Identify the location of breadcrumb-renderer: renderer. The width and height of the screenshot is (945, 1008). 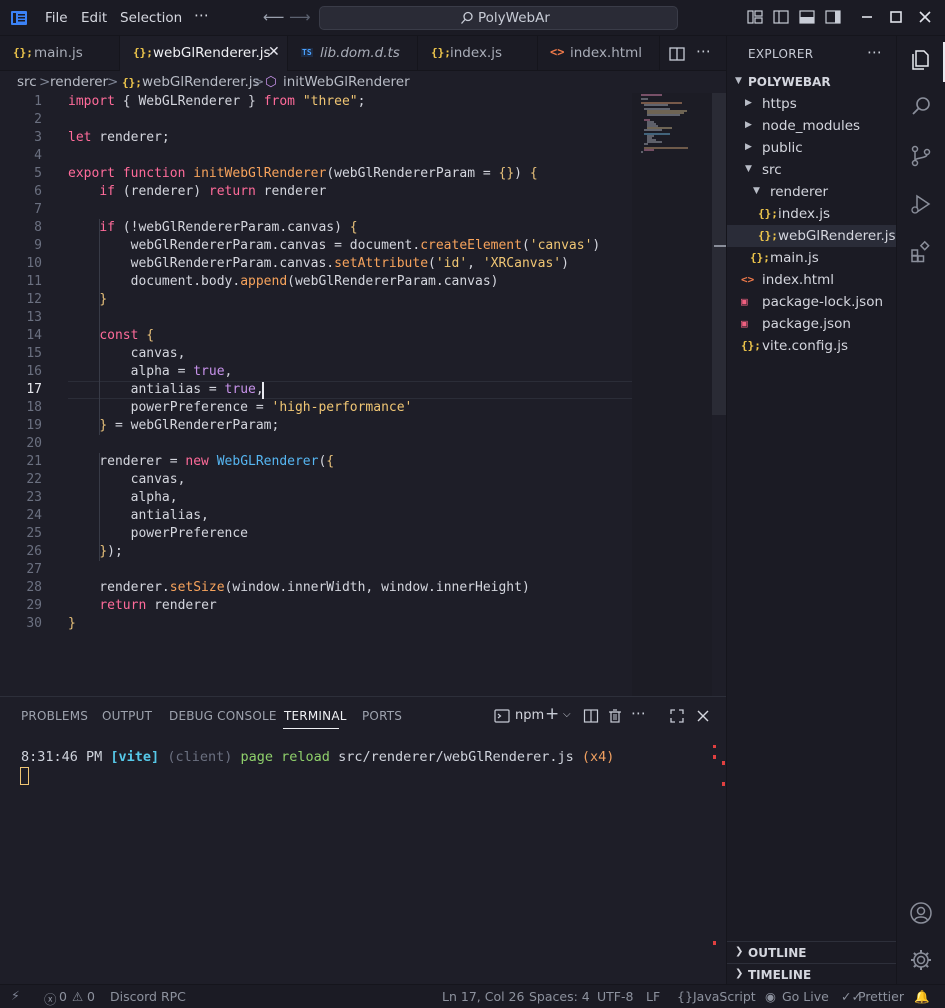
(79, 82).